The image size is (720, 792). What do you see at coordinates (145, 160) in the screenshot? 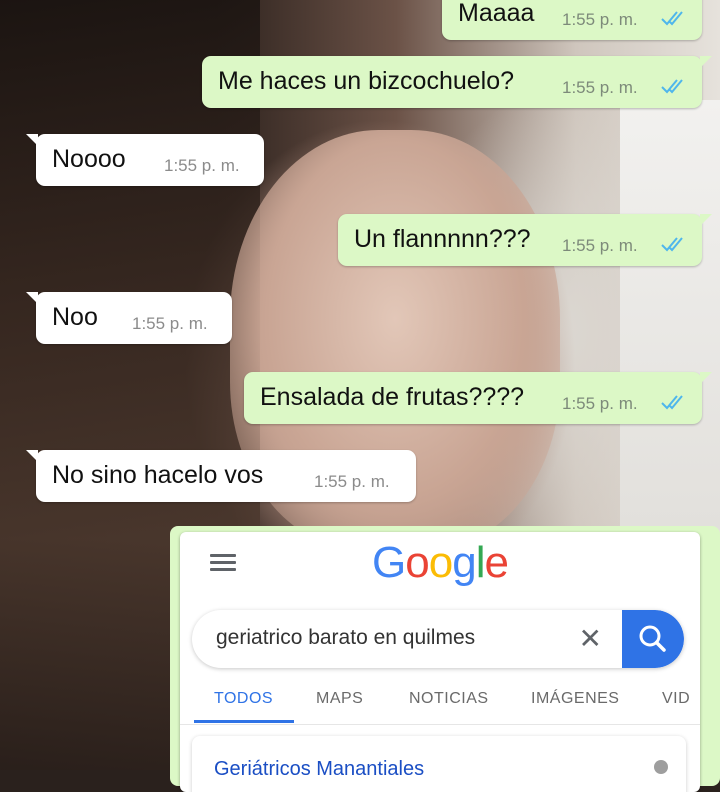
I see `message-bubble-incoming: Noooo 1:55 p. m.` at bounding box center [145, 160].